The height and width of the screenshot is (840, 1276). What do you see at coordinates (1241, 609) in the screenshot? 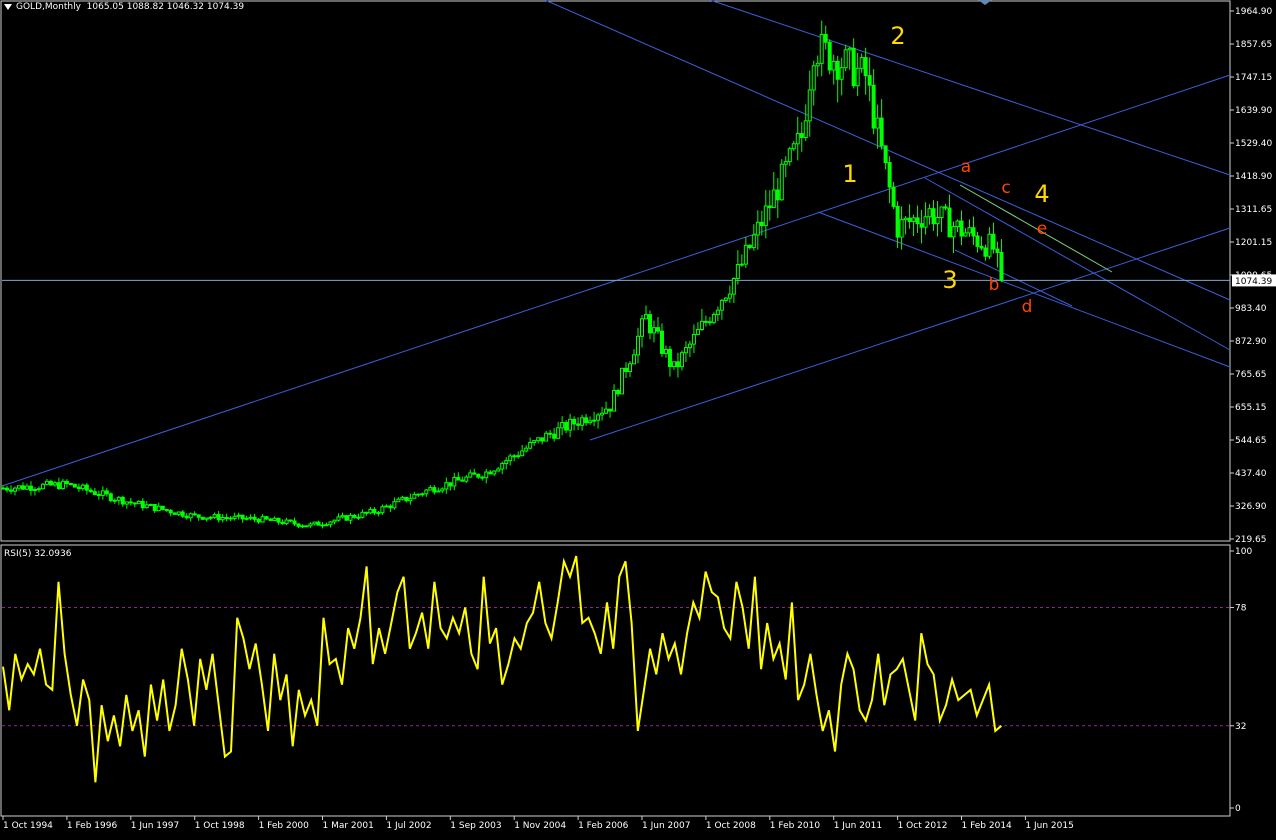
I see `rsi-tick-label: 78` at bounding box center [1241, 609].